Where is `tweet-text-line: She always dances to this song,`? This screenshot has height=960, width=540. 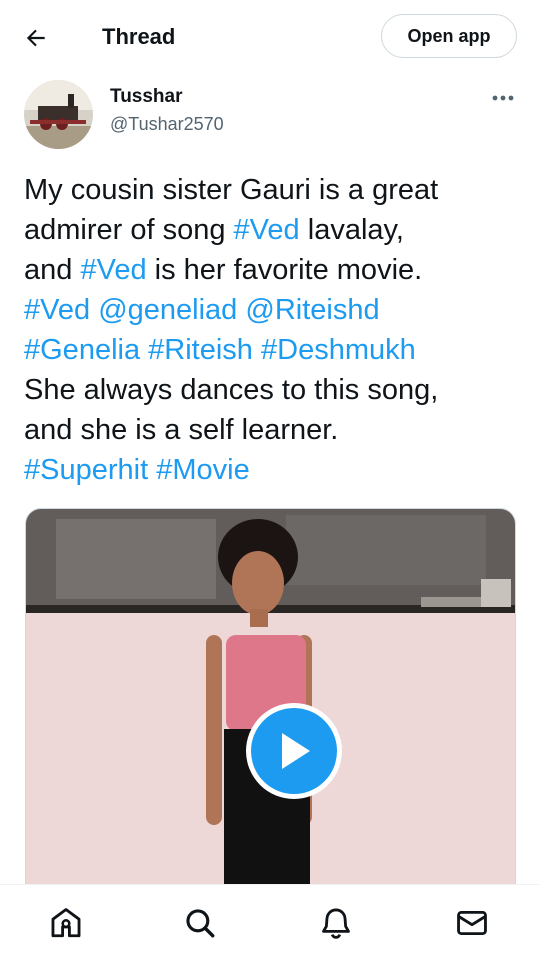 tweet-text-line: She always dances to this song, is located at coordinates (272, 390).